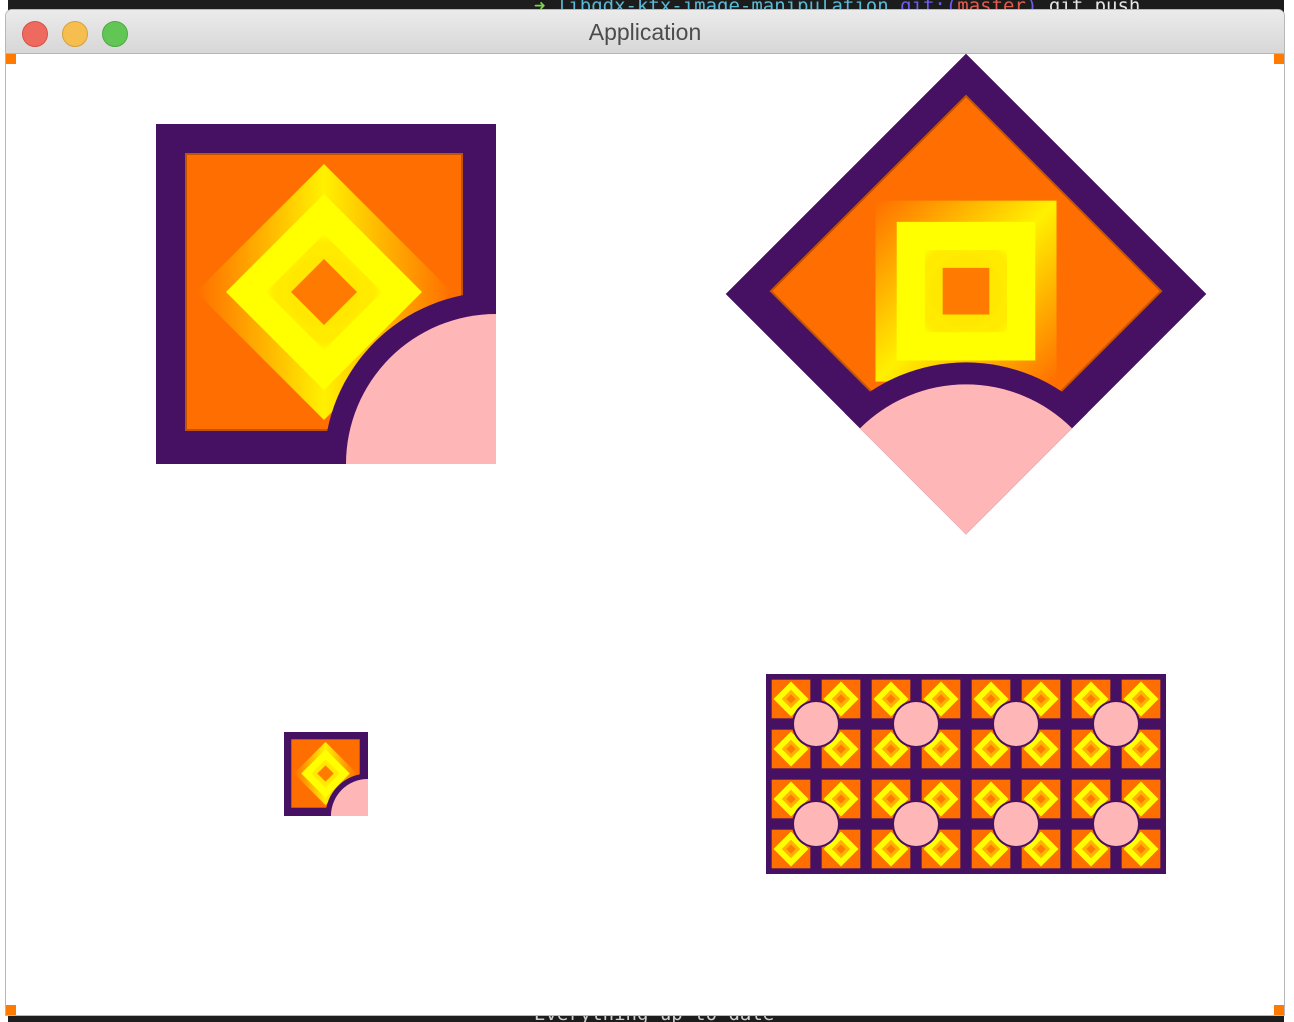  I want to click on window-title: Application, so click(645, 32).